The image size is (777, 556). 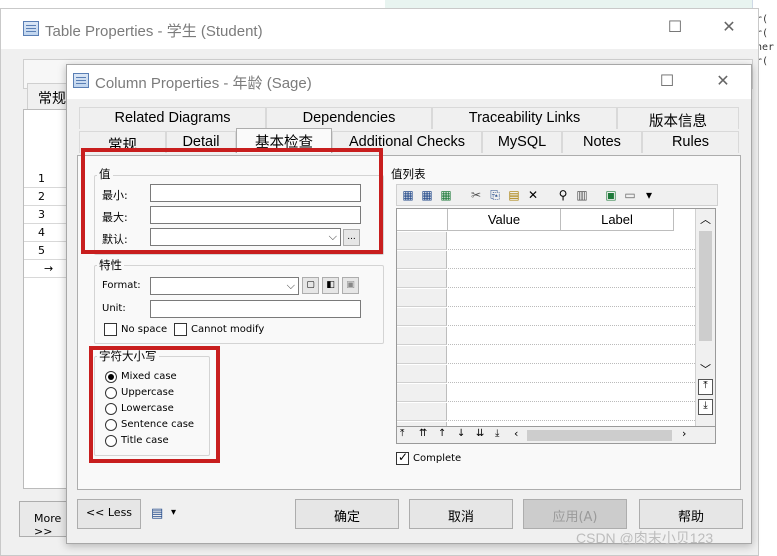 What do you see at coordinates (109, 514) in the screenshot?
I see `less-button: << Less` at bounding box center [109, 514].